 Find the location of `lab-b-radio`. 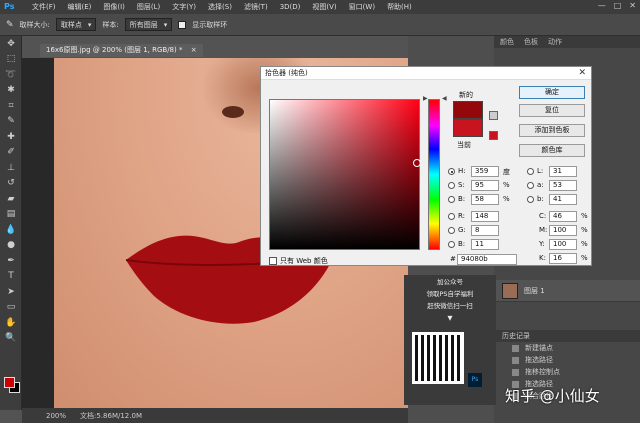

lab-b-radio is located at coordinates (530, 199).